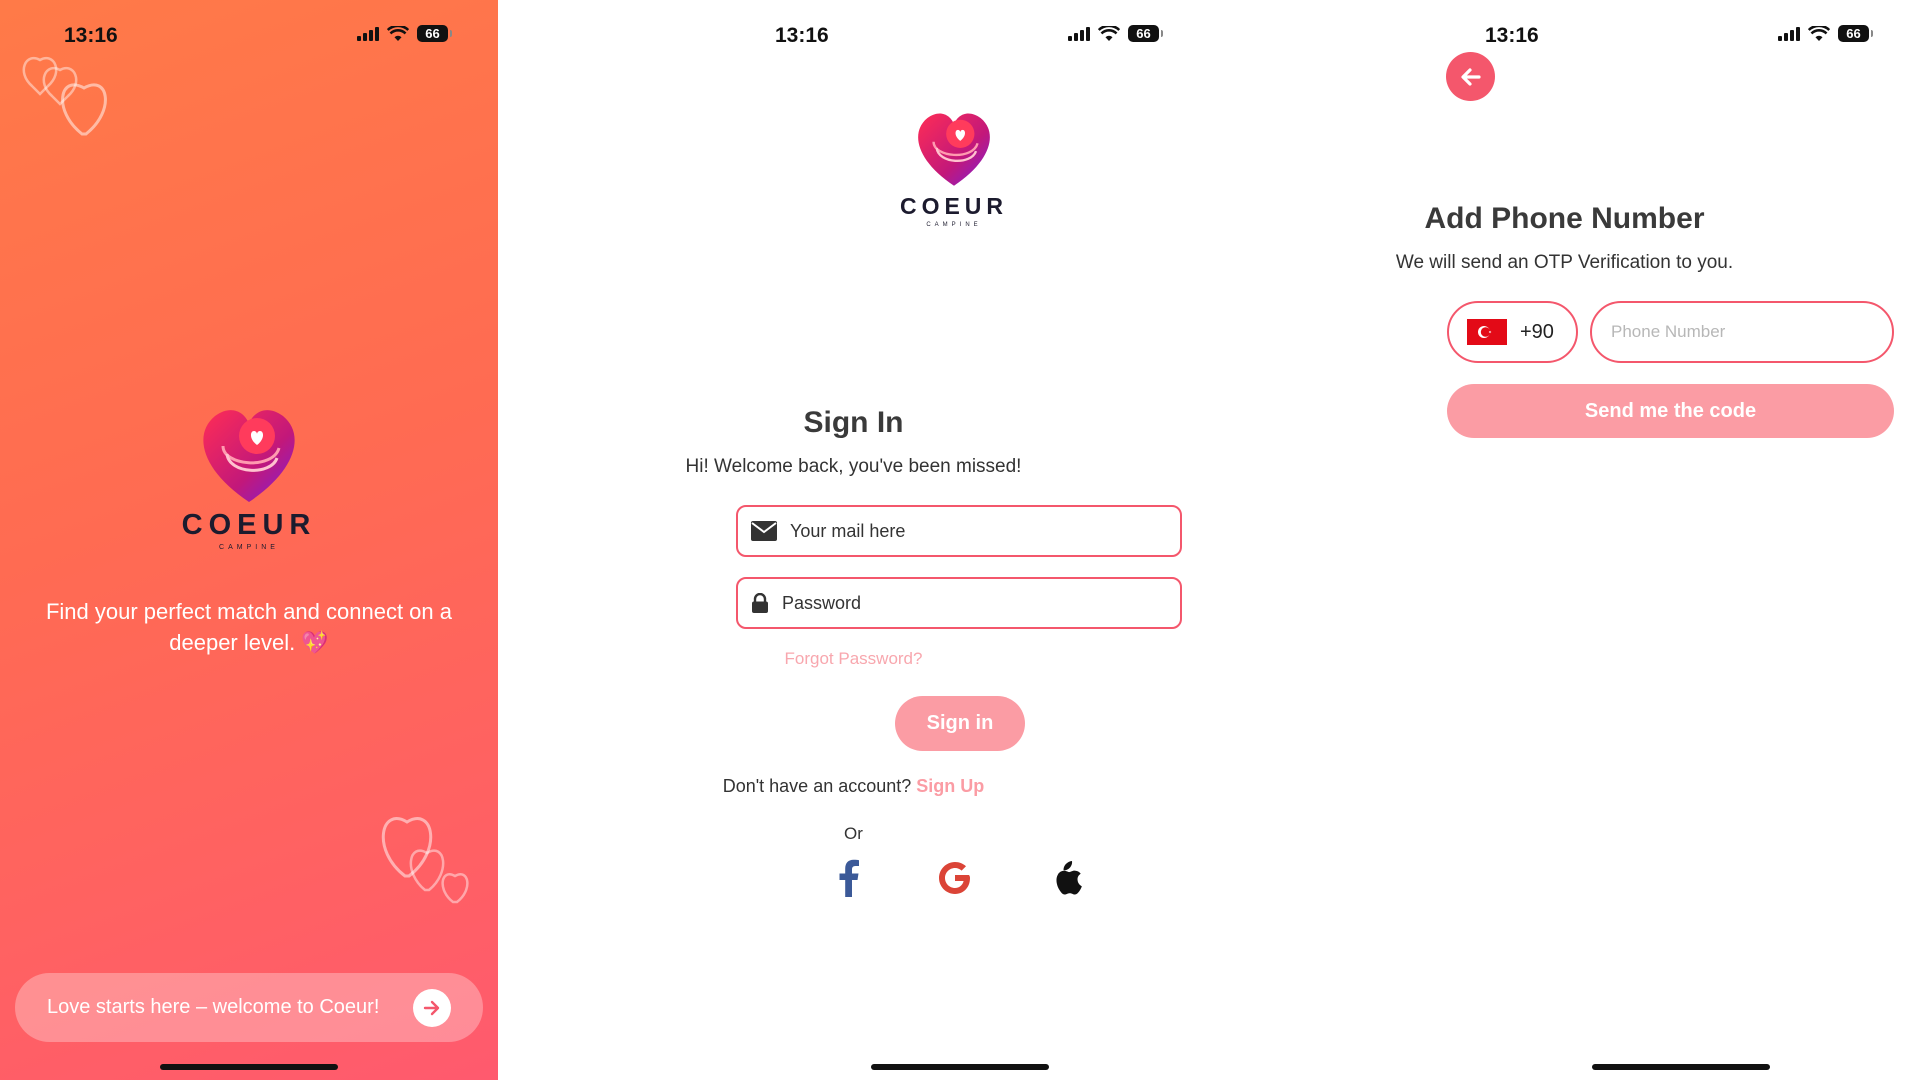 This screenshot has width=1920, height=1080. What do you see at coordinates (764, 531) in the screenshot?
I see `mail-icon` at bounding box center [764, 531].